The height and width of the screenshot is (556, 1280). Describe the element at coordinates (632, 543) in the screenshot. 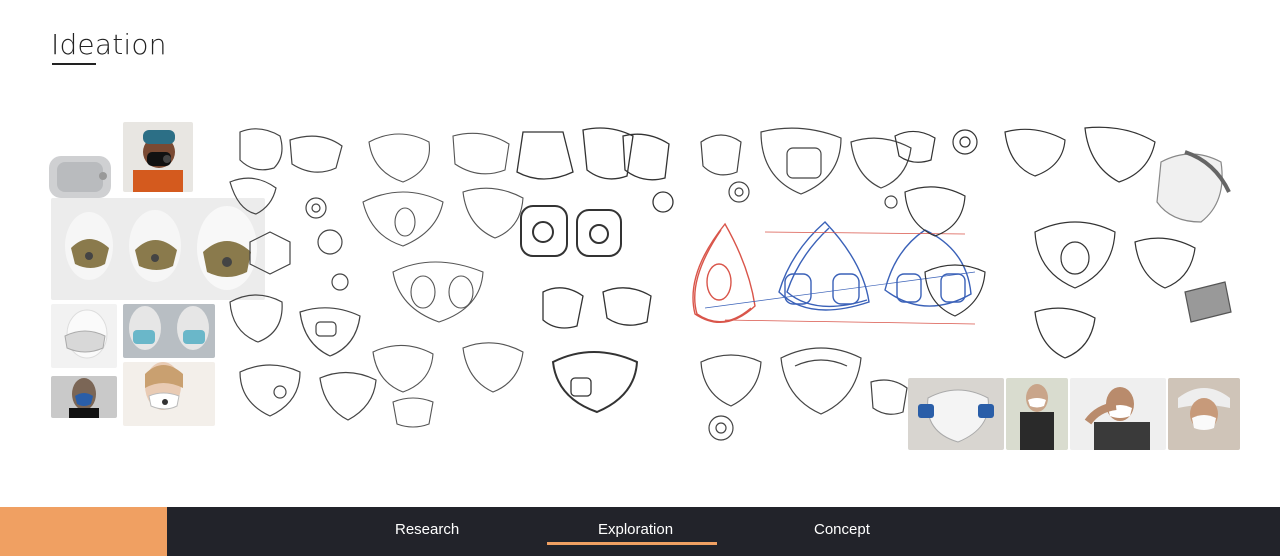

I see `active-tab-underline` at that location.